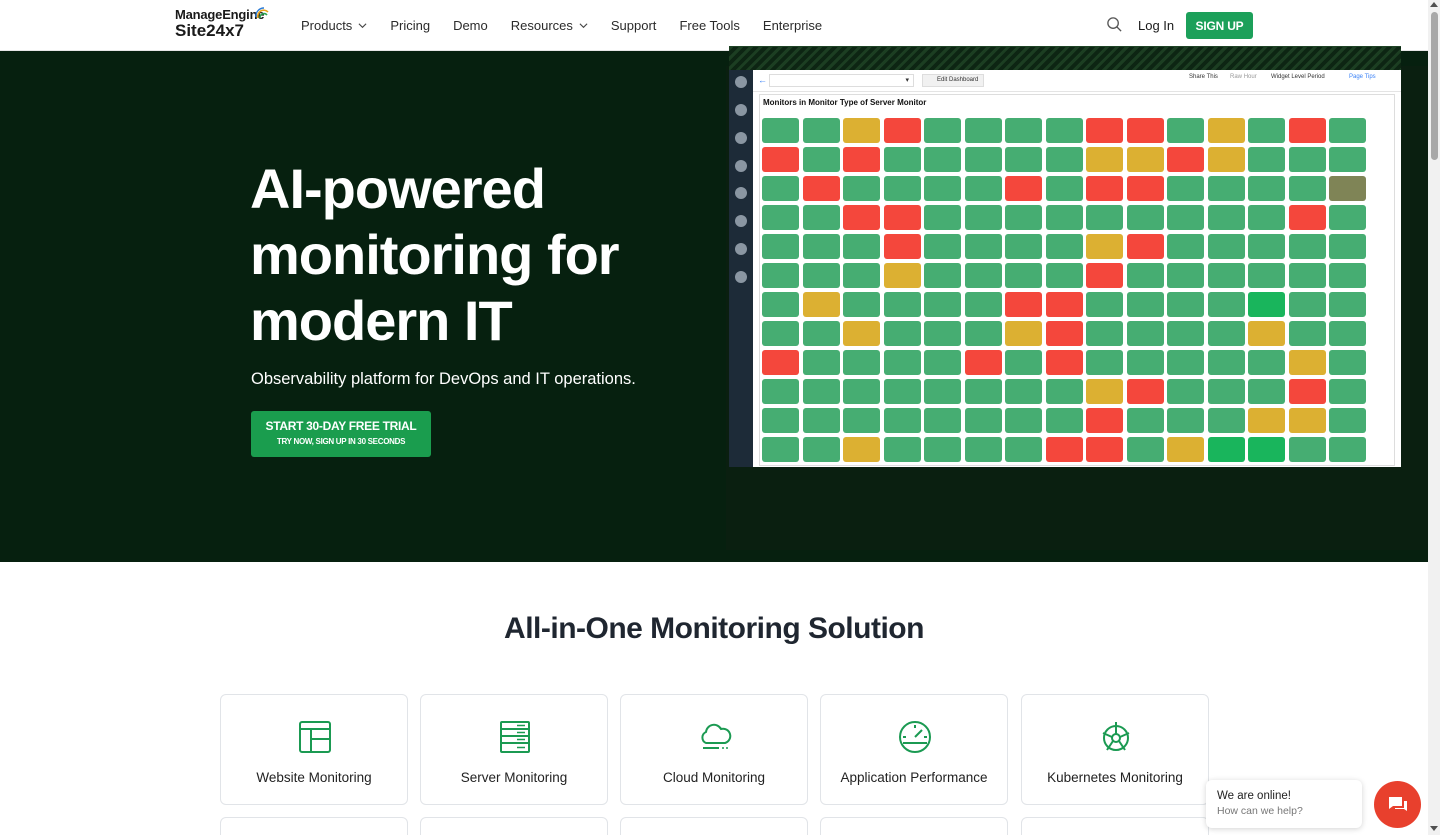 The height and width of the screenshot is (835, 1440). I want to click on caret-down-icon: ▾, so click(907, 80).